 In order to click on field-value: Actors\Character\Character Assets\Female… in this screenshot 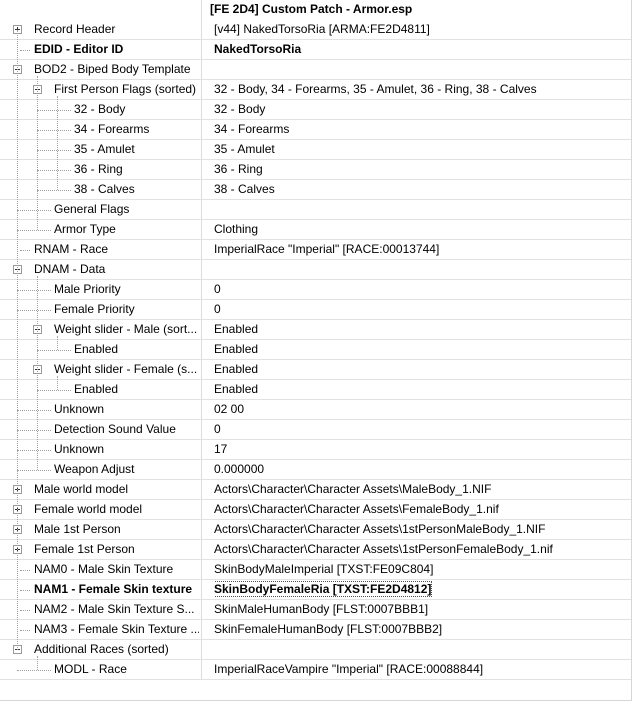, I will do `click(420, 509)`.